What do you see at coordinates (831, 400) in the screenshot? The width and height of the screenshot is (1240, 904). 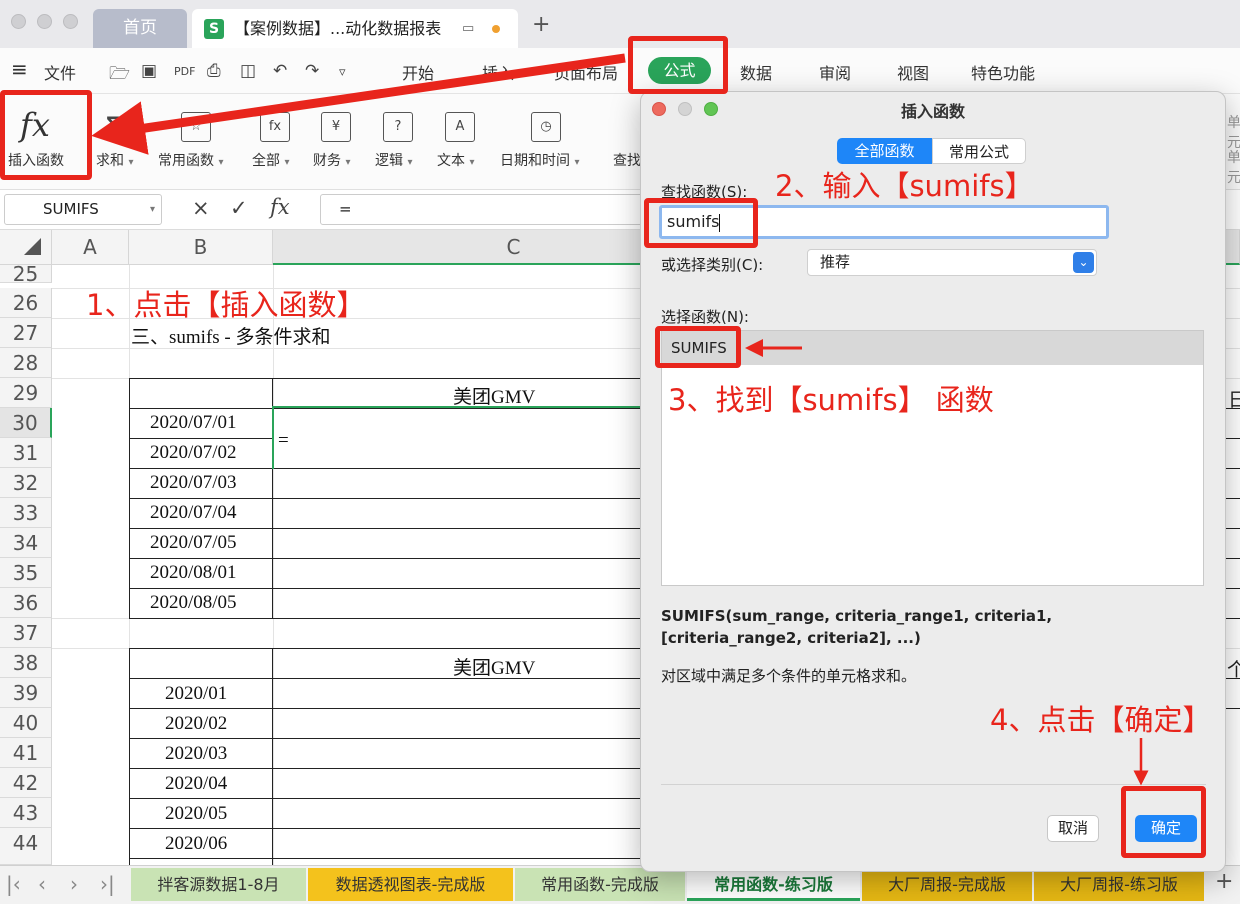 I see `annotation-step3: 3、找到【sumifs】 函数` at bounding box center [831, 400].